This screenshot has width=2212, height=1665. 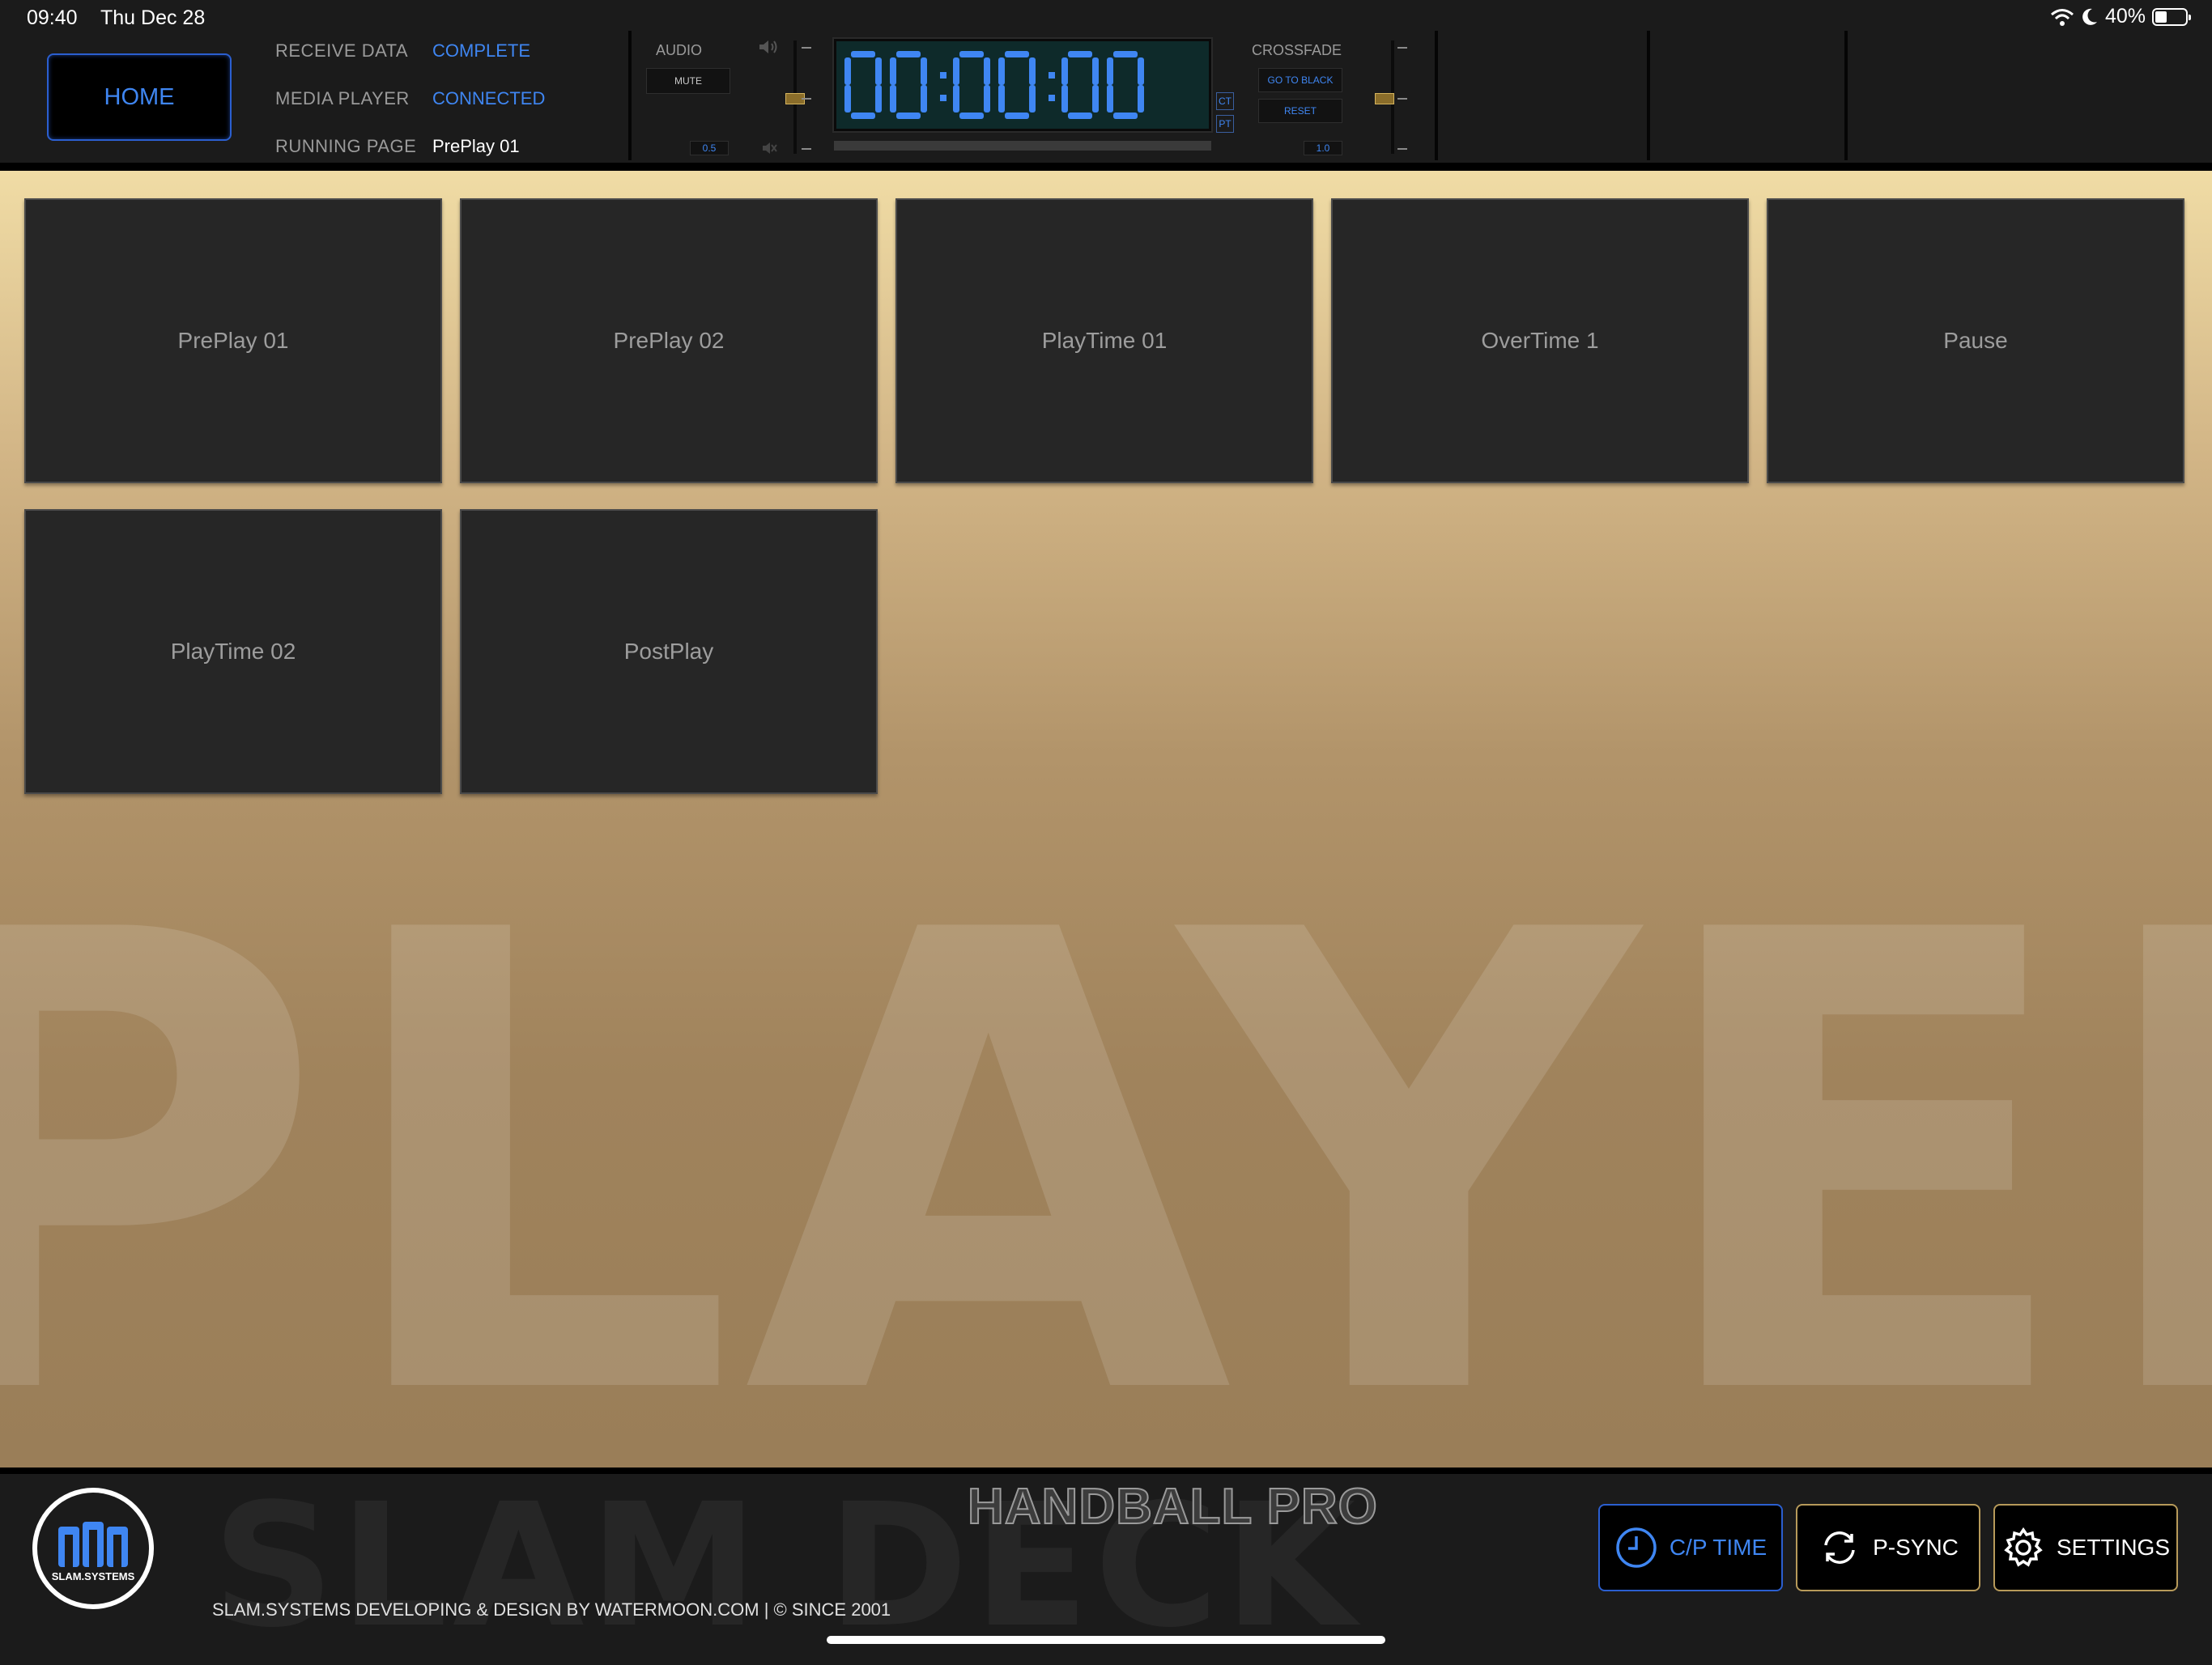 What do you see at coordinates (770, 148) in the screenshot?
I see `speaker-mute-icon` at bounding box center [770, 148].